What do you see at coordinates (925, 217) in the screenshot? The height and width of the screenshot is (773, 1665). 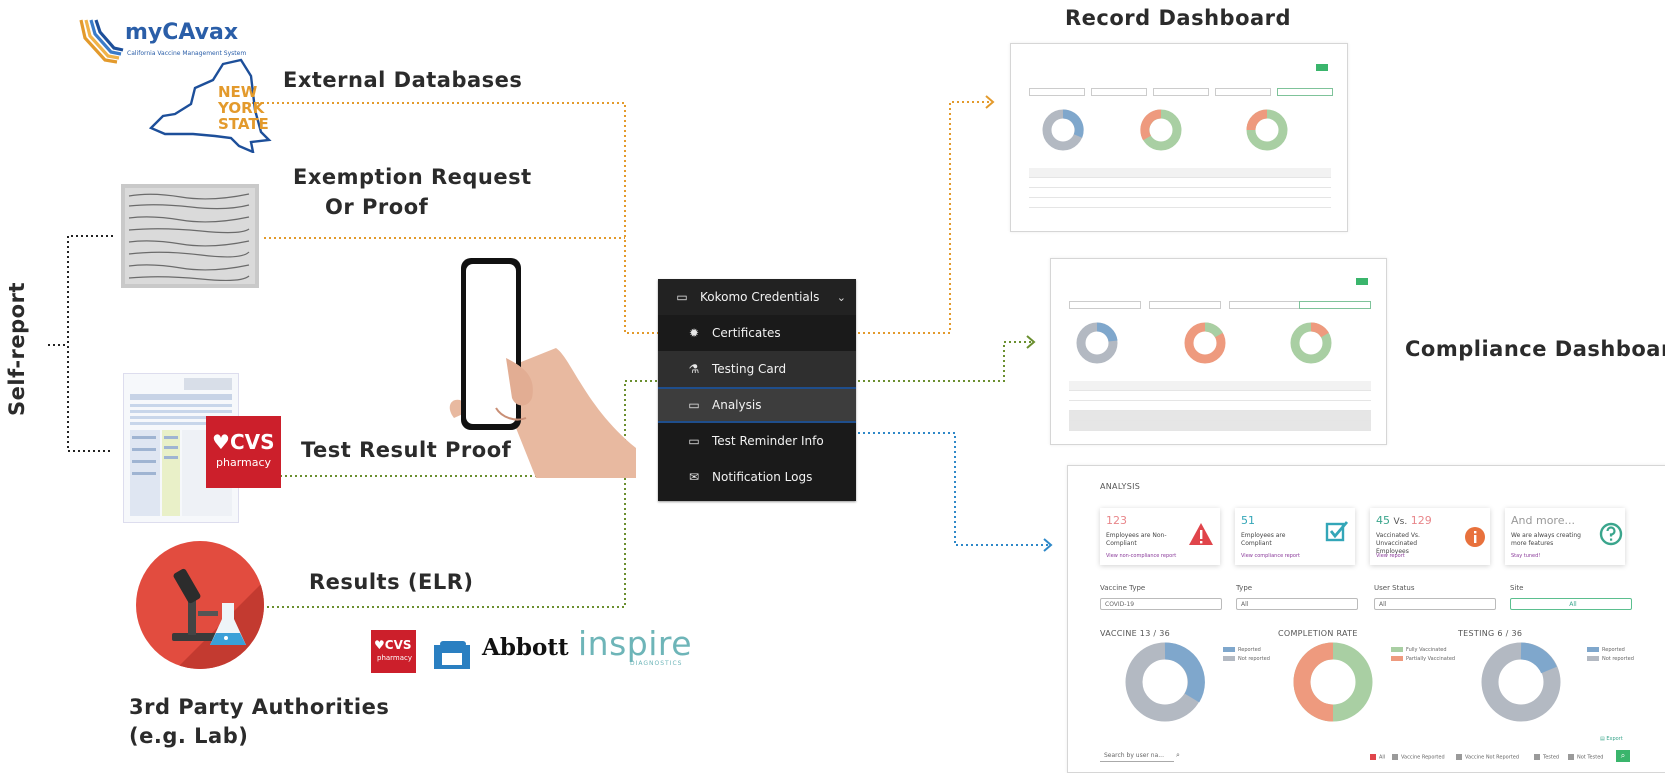 I see `certificates-to-record-line` at bounding box center [925, 217].